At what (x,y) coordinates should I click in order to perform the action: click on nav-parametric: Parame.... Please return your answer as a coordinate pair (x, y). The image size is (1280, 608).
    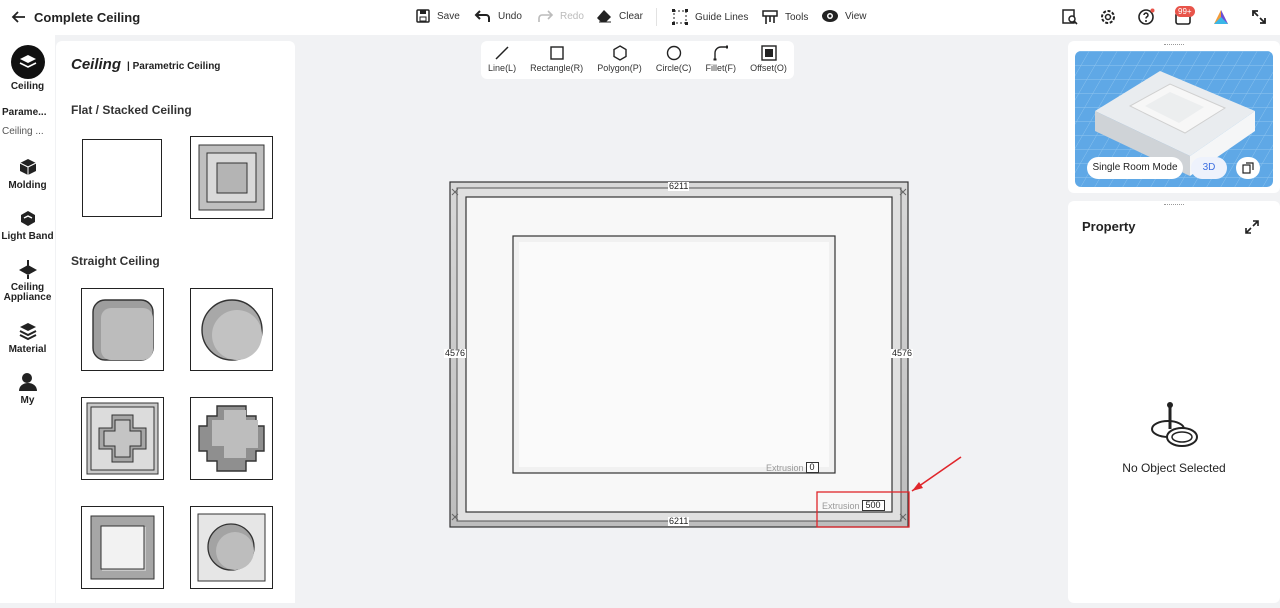
    Looking at the image, I should click on (24, 112).